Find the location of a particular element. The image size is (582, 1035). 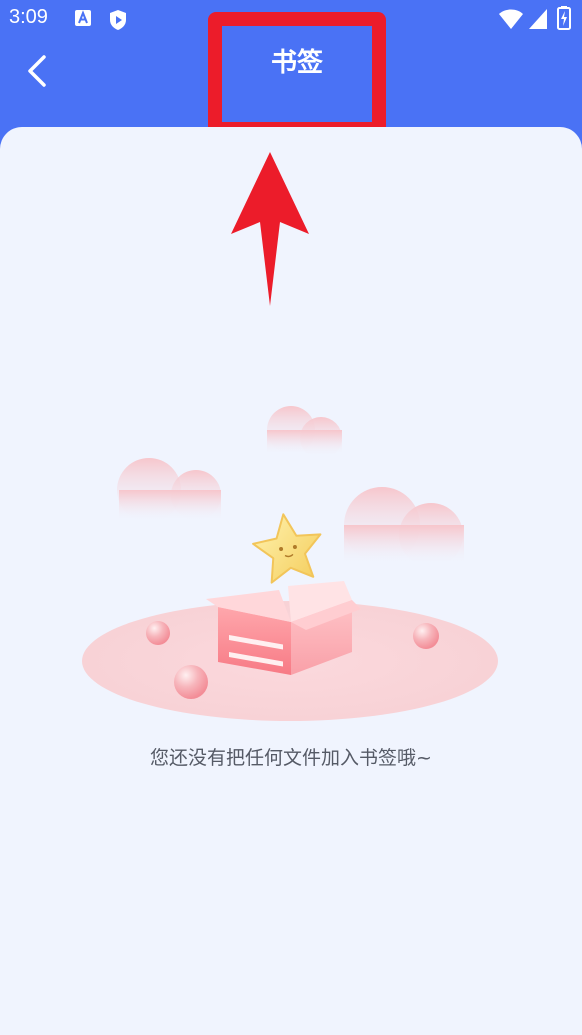

app-bar: 书签 is located at coordinates (291, 74).